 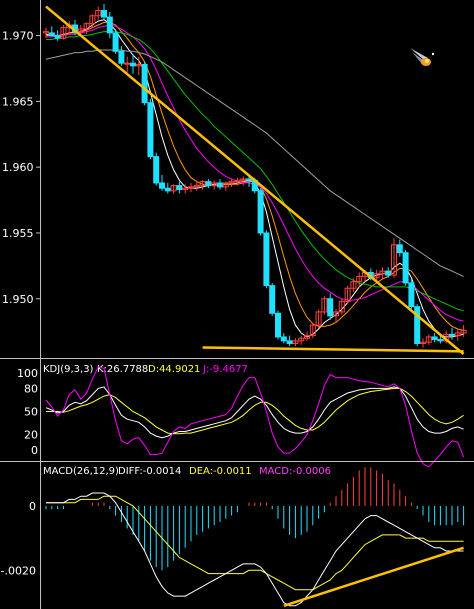 What do you see at coordinates (149, 471) in the screenshot?
I see `macd-diff-value: DIFF:-0.0014` at bounding box center [149, 471].